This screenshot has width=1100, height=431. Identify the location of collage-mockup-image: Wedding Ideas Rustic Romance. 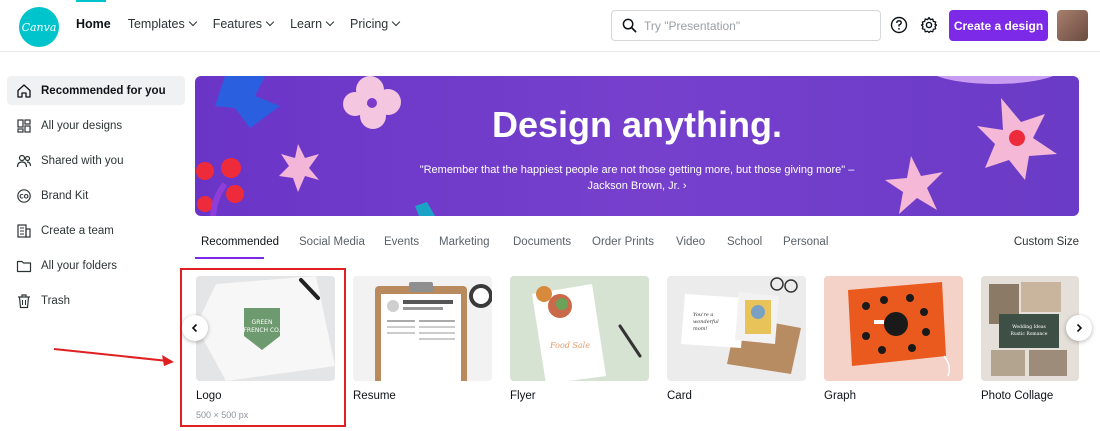
(1030, 328).